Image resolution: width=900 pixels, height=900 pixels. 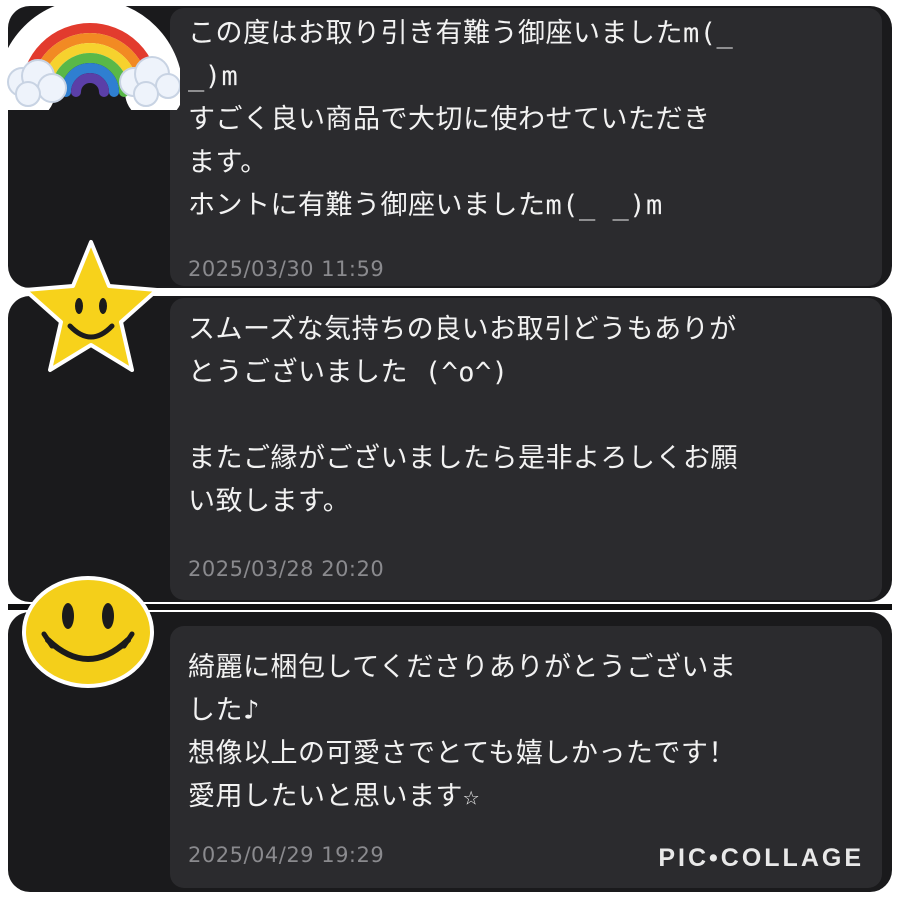 What do you see at coordinates (761, 858) in the screenshot?
I see `pic-collage-watermark: PIC•COLLAGE` at bounding box center [761, 858].